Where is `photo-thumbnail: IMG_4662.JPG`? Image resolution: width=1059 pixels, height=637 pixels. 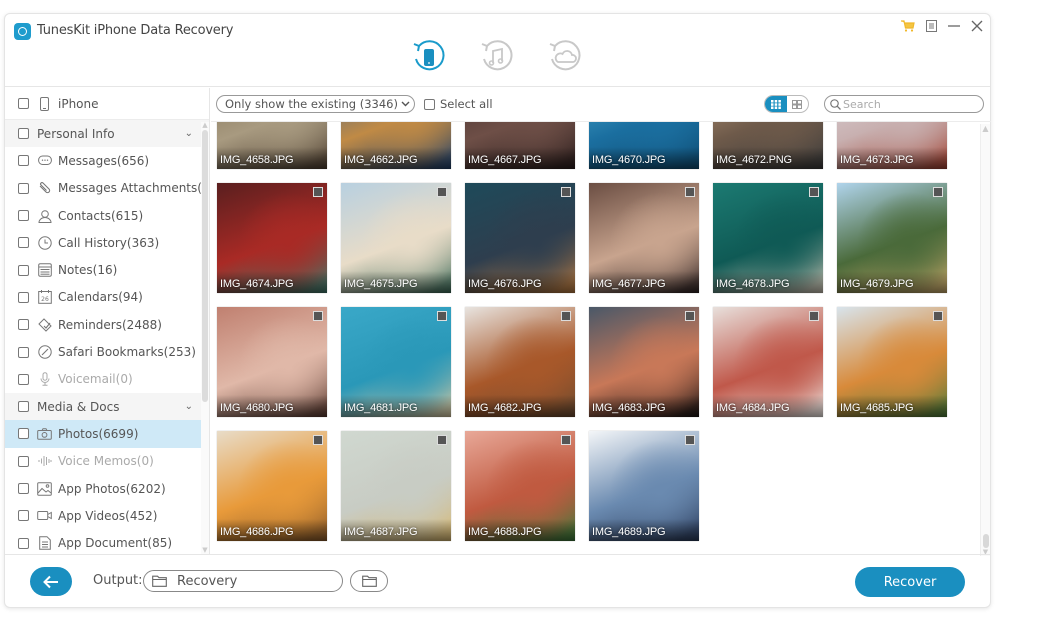 photo-thumbnail: IMG_4662.JPG is located at coordinates (396, 145).